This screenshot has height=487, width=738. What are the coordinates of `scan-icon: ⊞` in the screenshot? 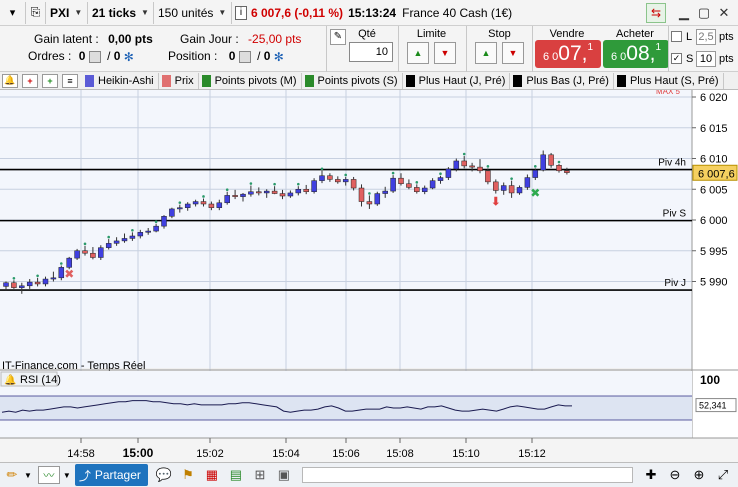 It's located at (260, 475).